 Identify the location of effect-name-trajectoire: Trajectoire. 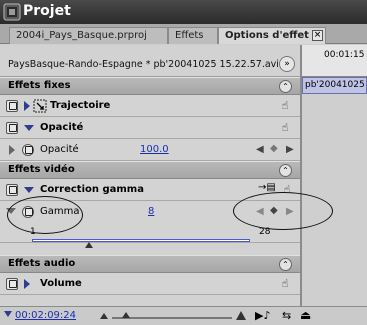
(80, 105).